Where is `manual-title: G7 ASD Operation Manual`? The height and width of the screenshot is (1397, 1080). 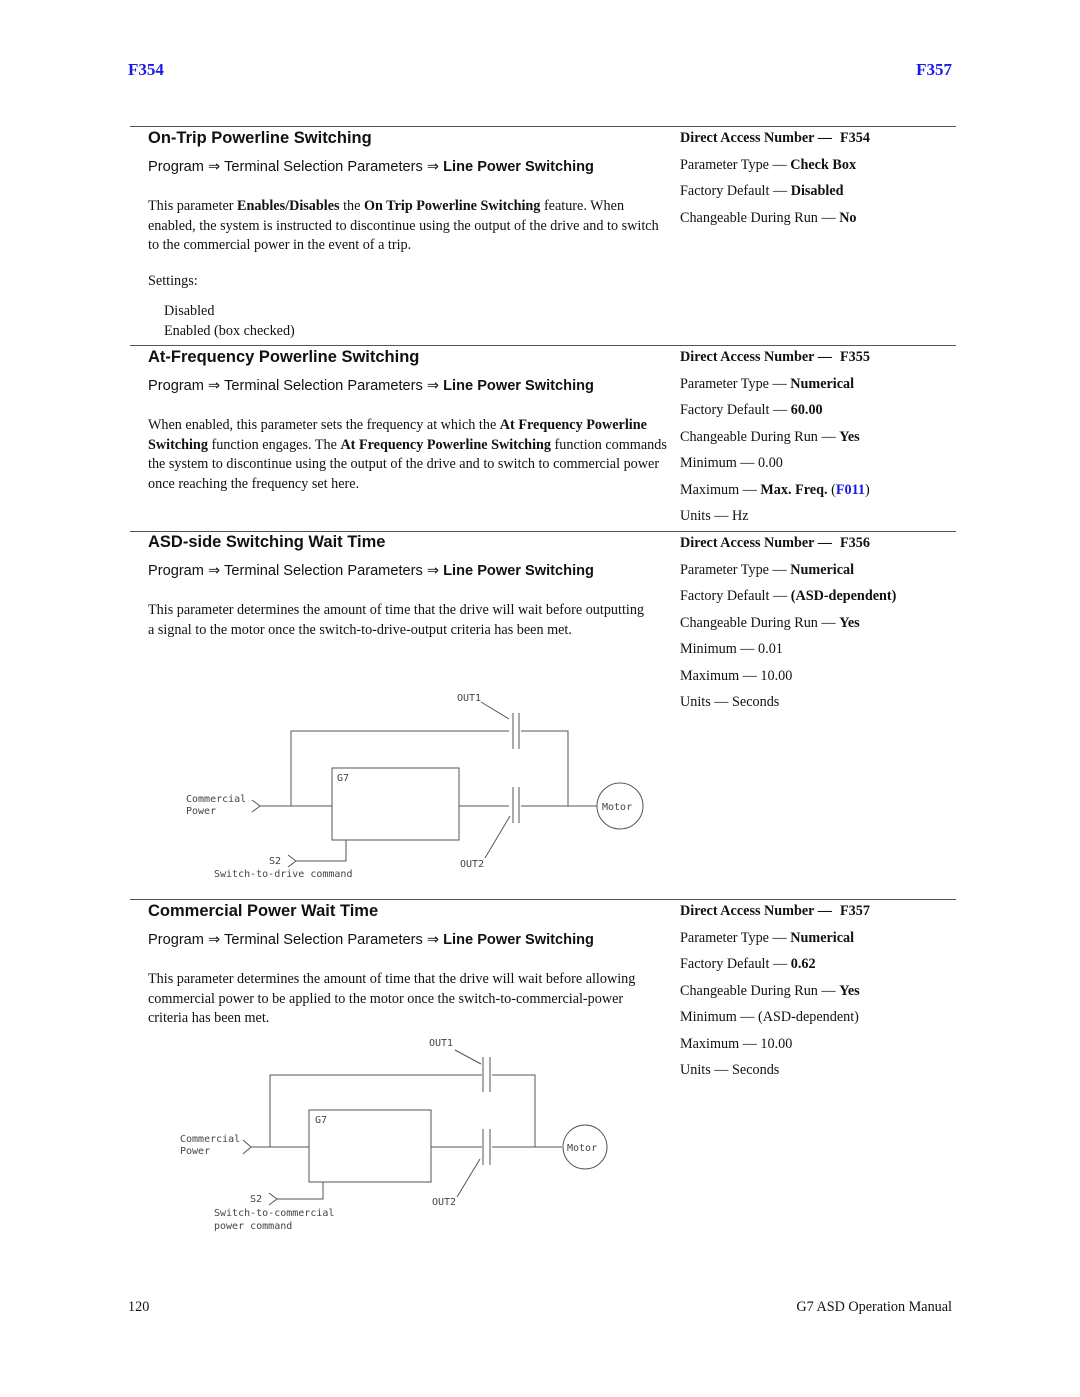 manual-title: G7 ASD Operation Manual is located at coordinates (874, 1307).